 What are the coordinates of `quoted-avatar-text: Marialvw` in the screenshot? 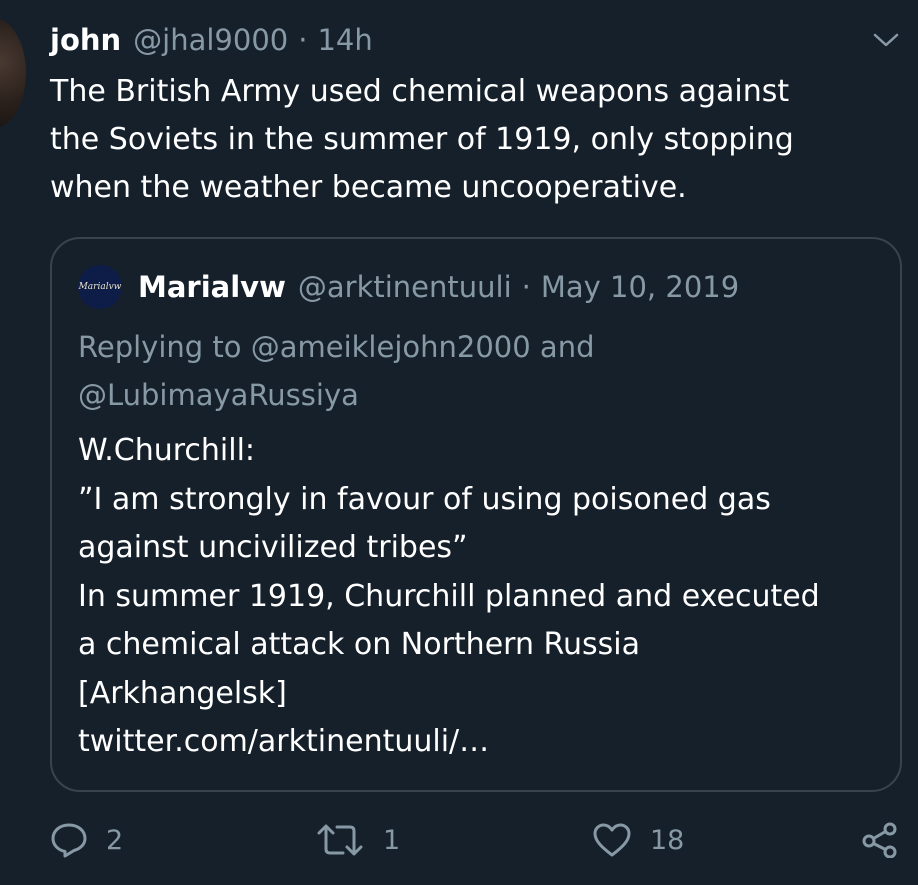 It's located at (100, 287).